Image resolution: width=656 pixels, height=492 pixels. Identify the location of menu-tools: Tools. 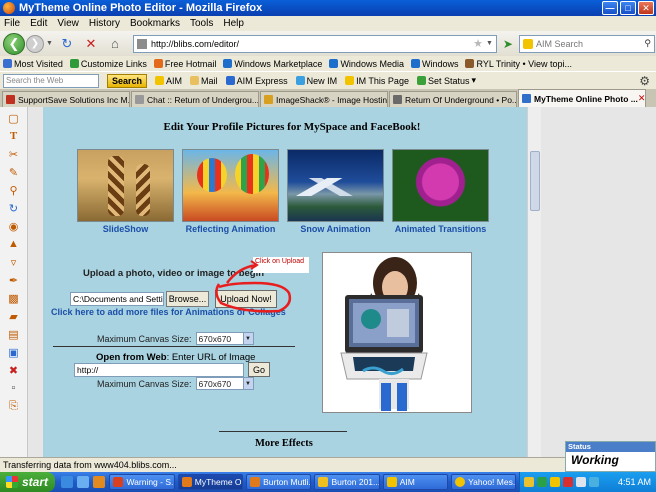
(201, 23).